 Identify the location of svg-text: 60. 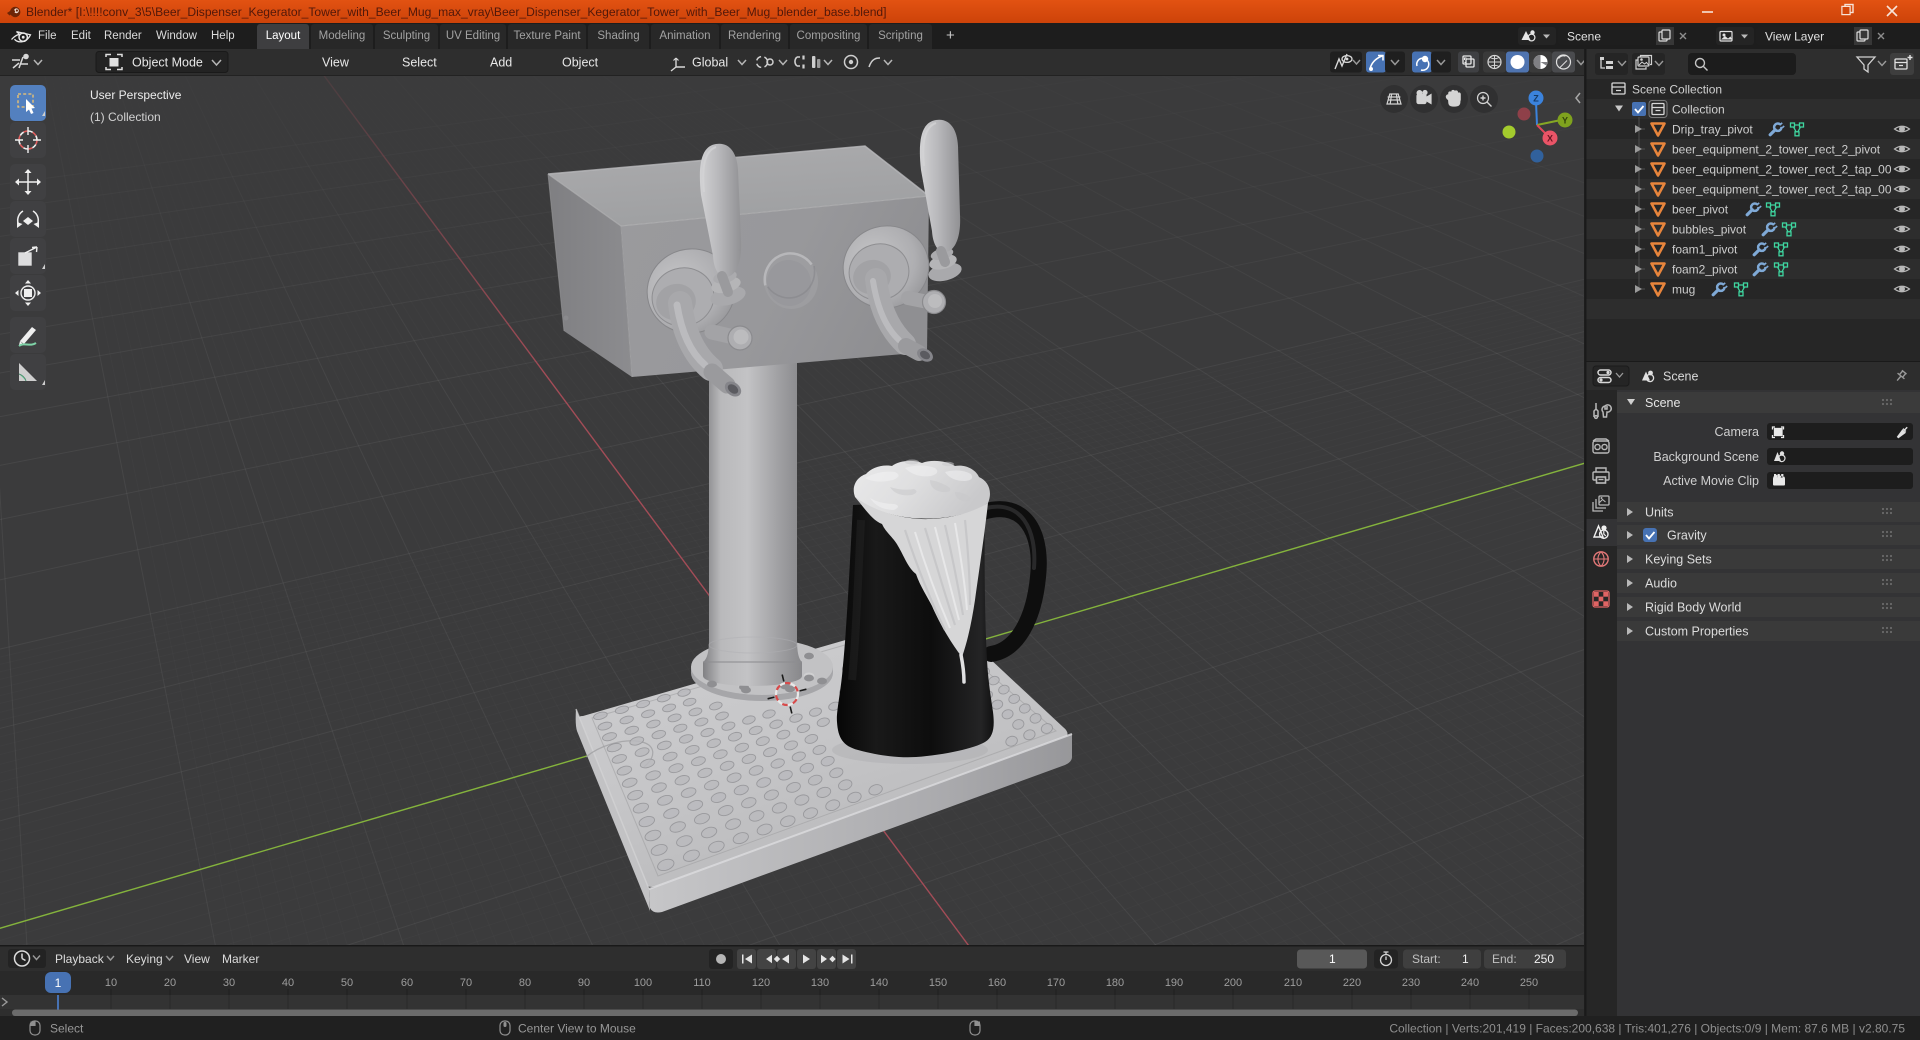
(407, 983).